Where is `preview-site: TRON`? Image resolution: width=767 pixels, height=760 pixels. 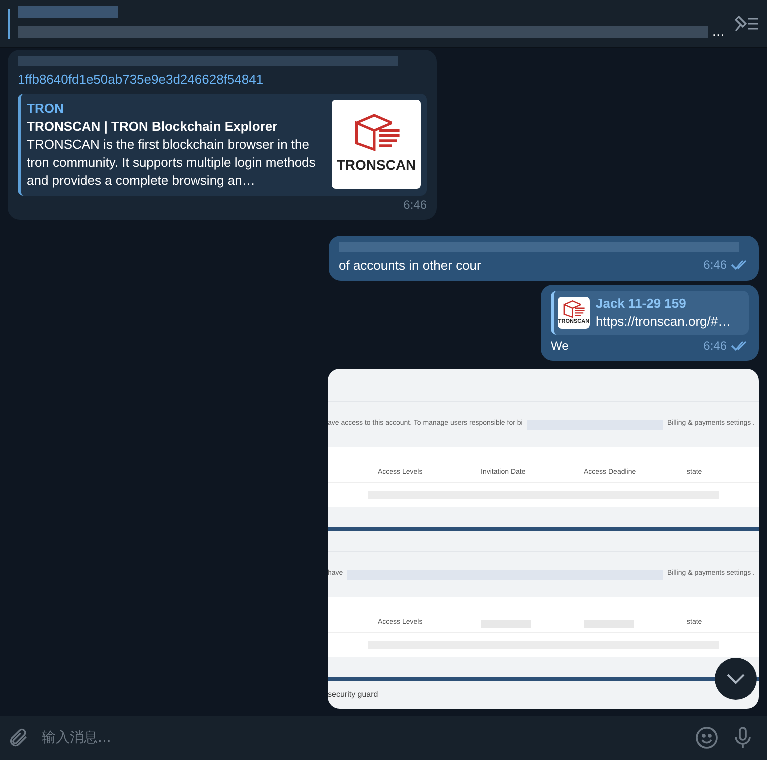 preview-site: TRON is located at coordinates (46, 109).